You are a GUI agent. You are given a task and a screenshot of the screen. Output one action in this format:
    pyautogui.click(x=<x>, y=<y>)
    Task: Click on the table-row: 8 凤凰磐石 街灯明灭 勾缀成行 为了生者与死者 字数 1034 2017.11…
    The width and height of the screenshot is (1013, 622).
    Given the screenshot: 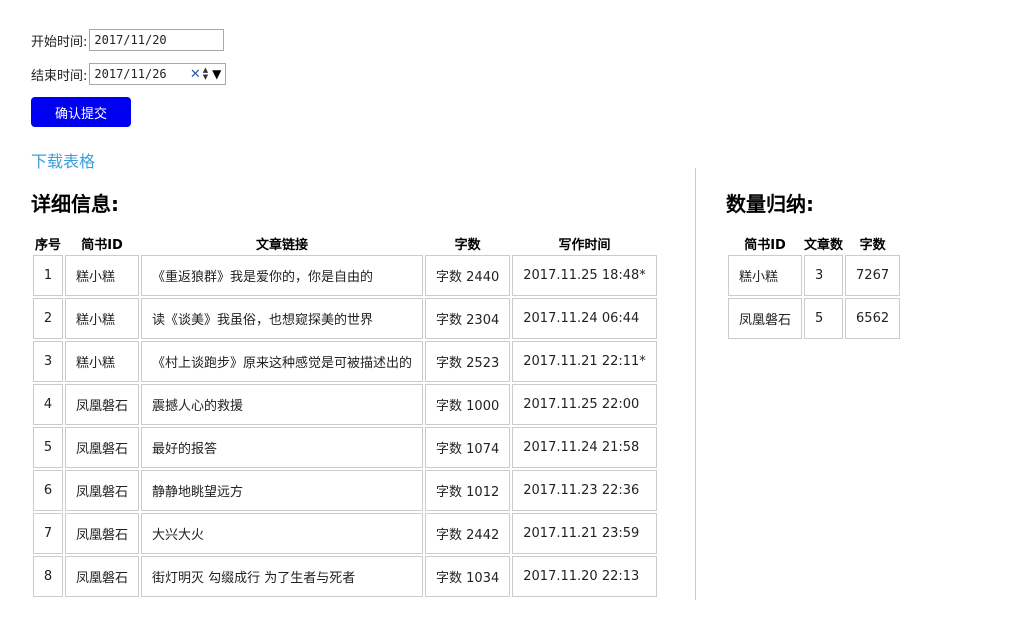 What is the action you would take?
    pyautogui.click(x=345, y=576)
    